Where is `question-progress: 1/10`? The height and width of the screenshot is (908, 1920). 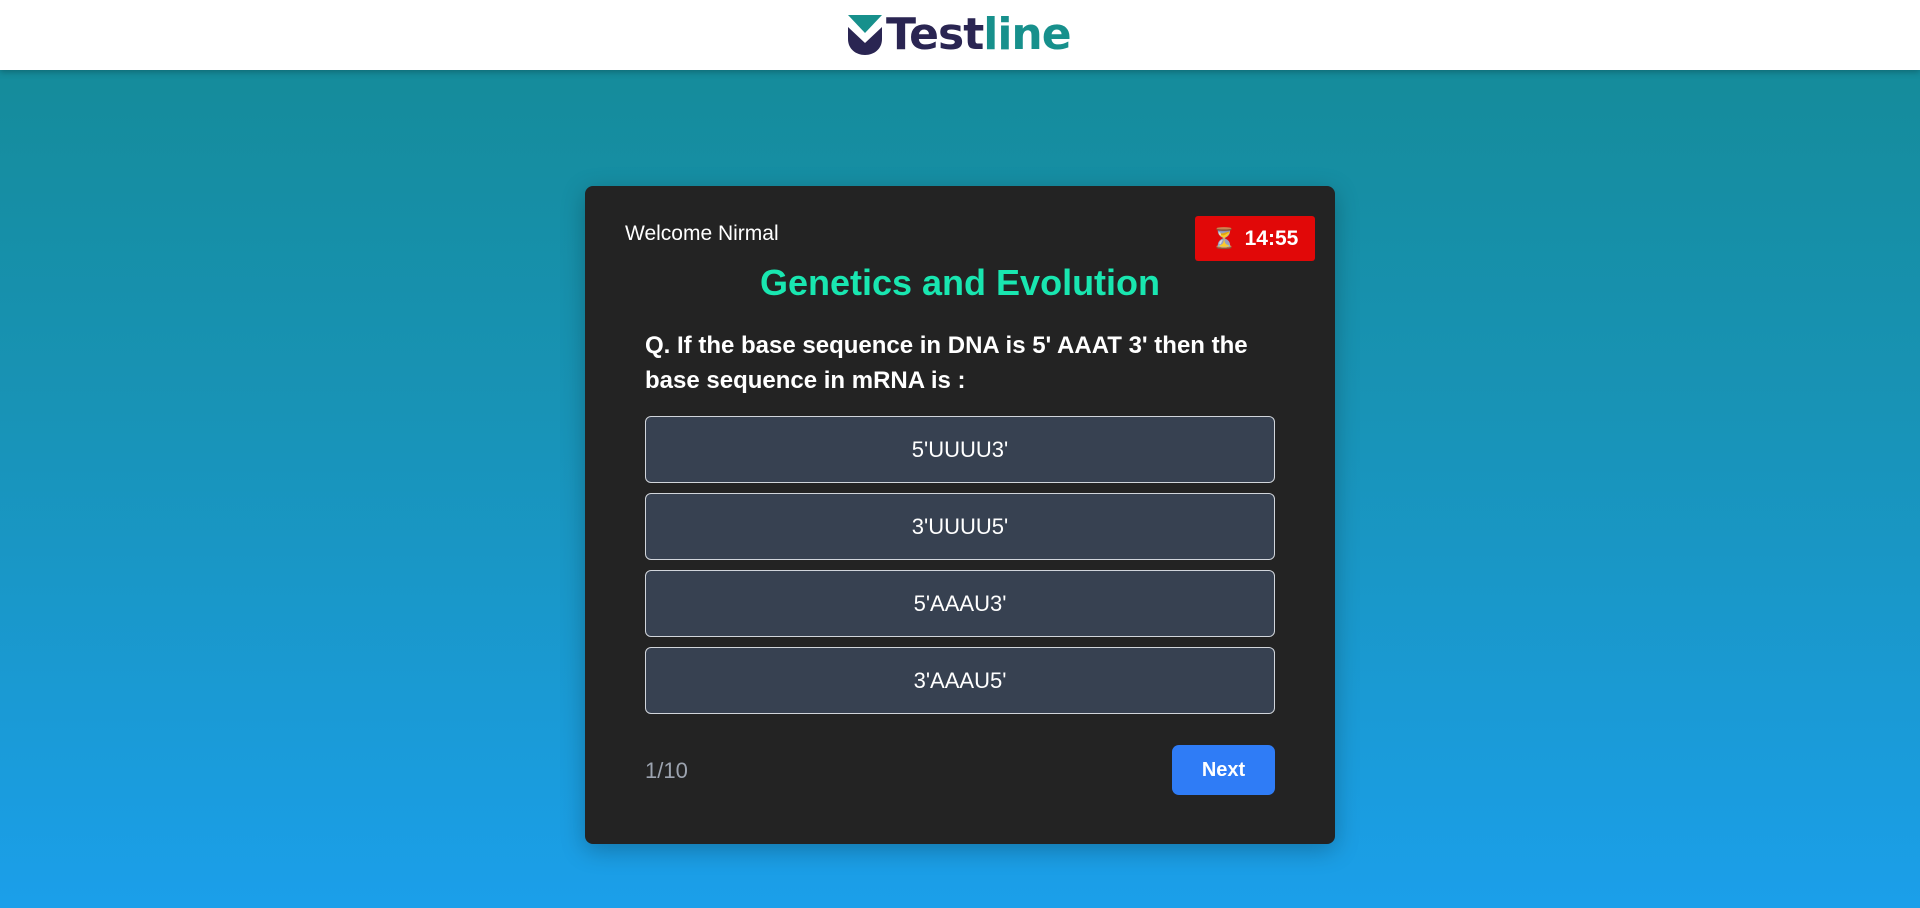
question-progress: 1/10 is located at coordinates (666, 770).